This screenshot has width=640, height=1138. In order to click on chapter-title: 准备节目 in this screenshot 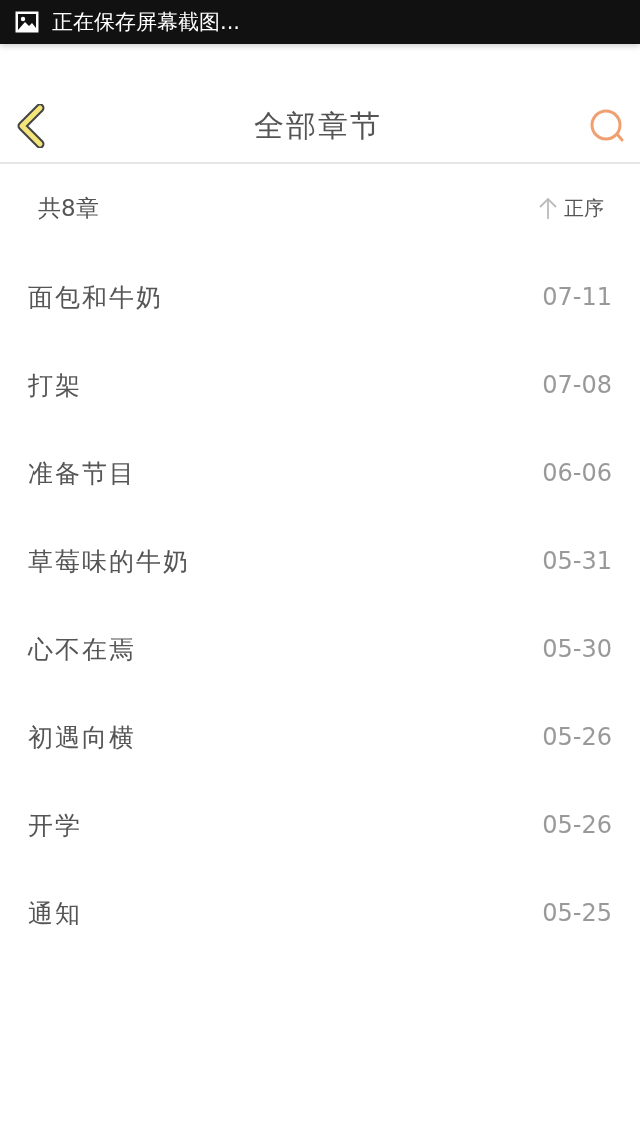, I will do `click(82, 473)`.